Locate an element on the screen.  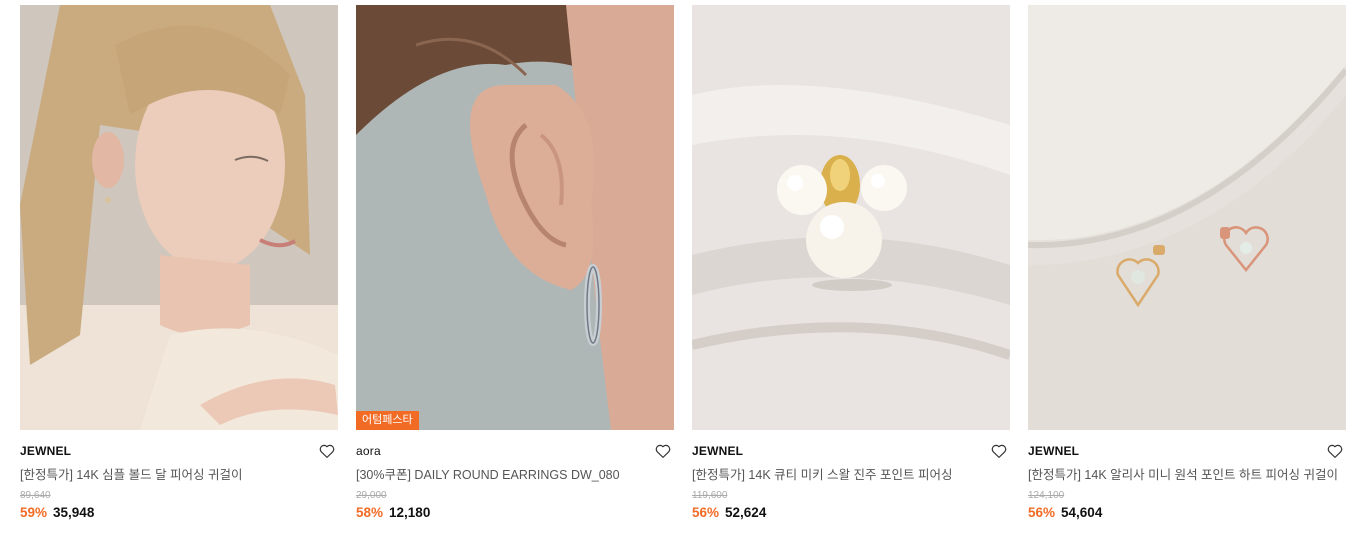
price-row: 56% 54,604 is located at coordinates (1187, 513).